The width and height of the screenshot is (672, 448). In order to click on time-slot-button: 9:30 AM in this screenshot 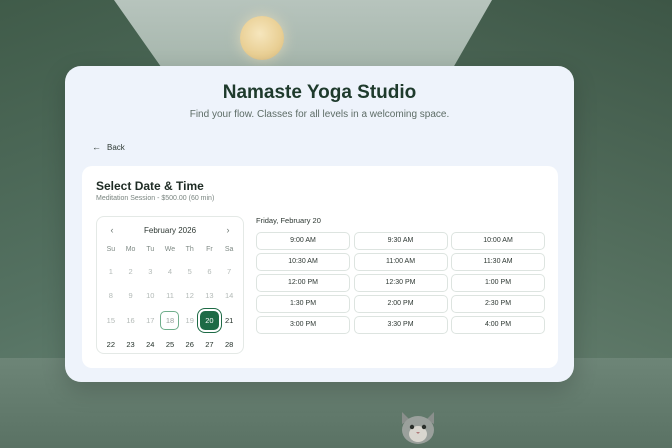, I will do `click(400, 241)`.